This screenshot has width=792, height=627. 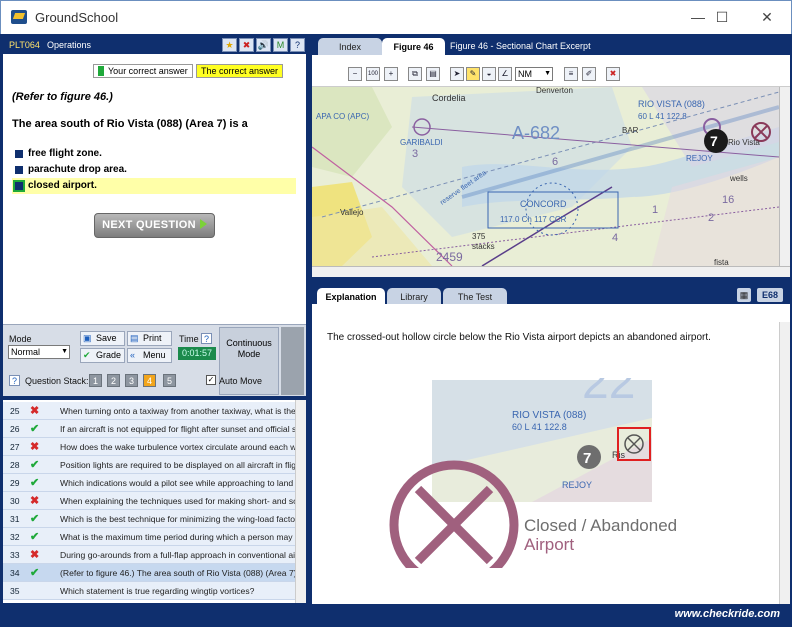 I want to click on explanation-scrollbar, so click(x=784, y=463).